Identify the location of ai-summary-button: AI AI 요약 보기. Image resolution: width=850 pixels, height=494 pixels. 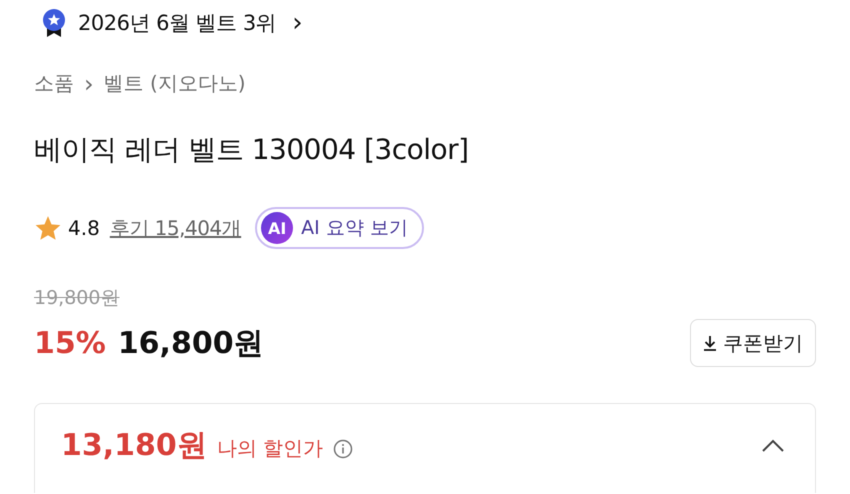
(339, 228).